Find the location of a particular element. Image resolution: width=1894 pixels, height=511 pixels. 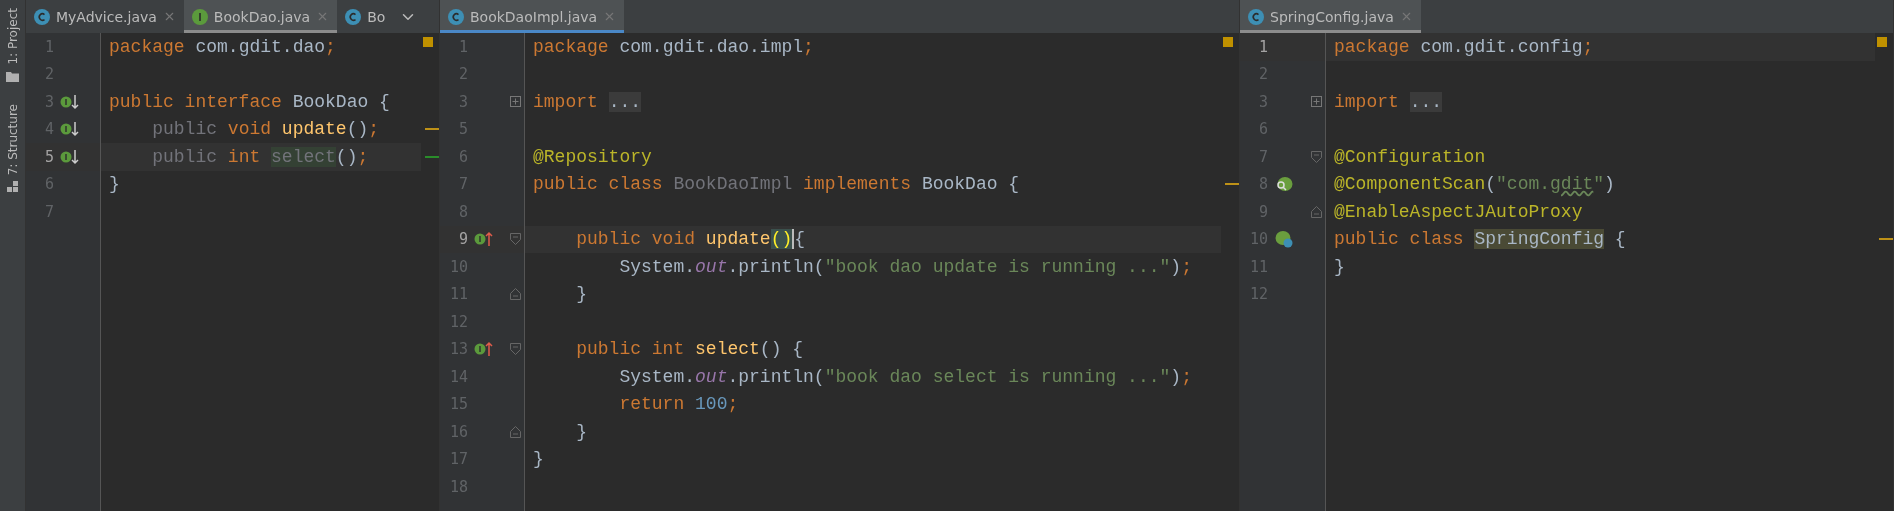

code-line: @Repository is located at coordinates (592, 156).